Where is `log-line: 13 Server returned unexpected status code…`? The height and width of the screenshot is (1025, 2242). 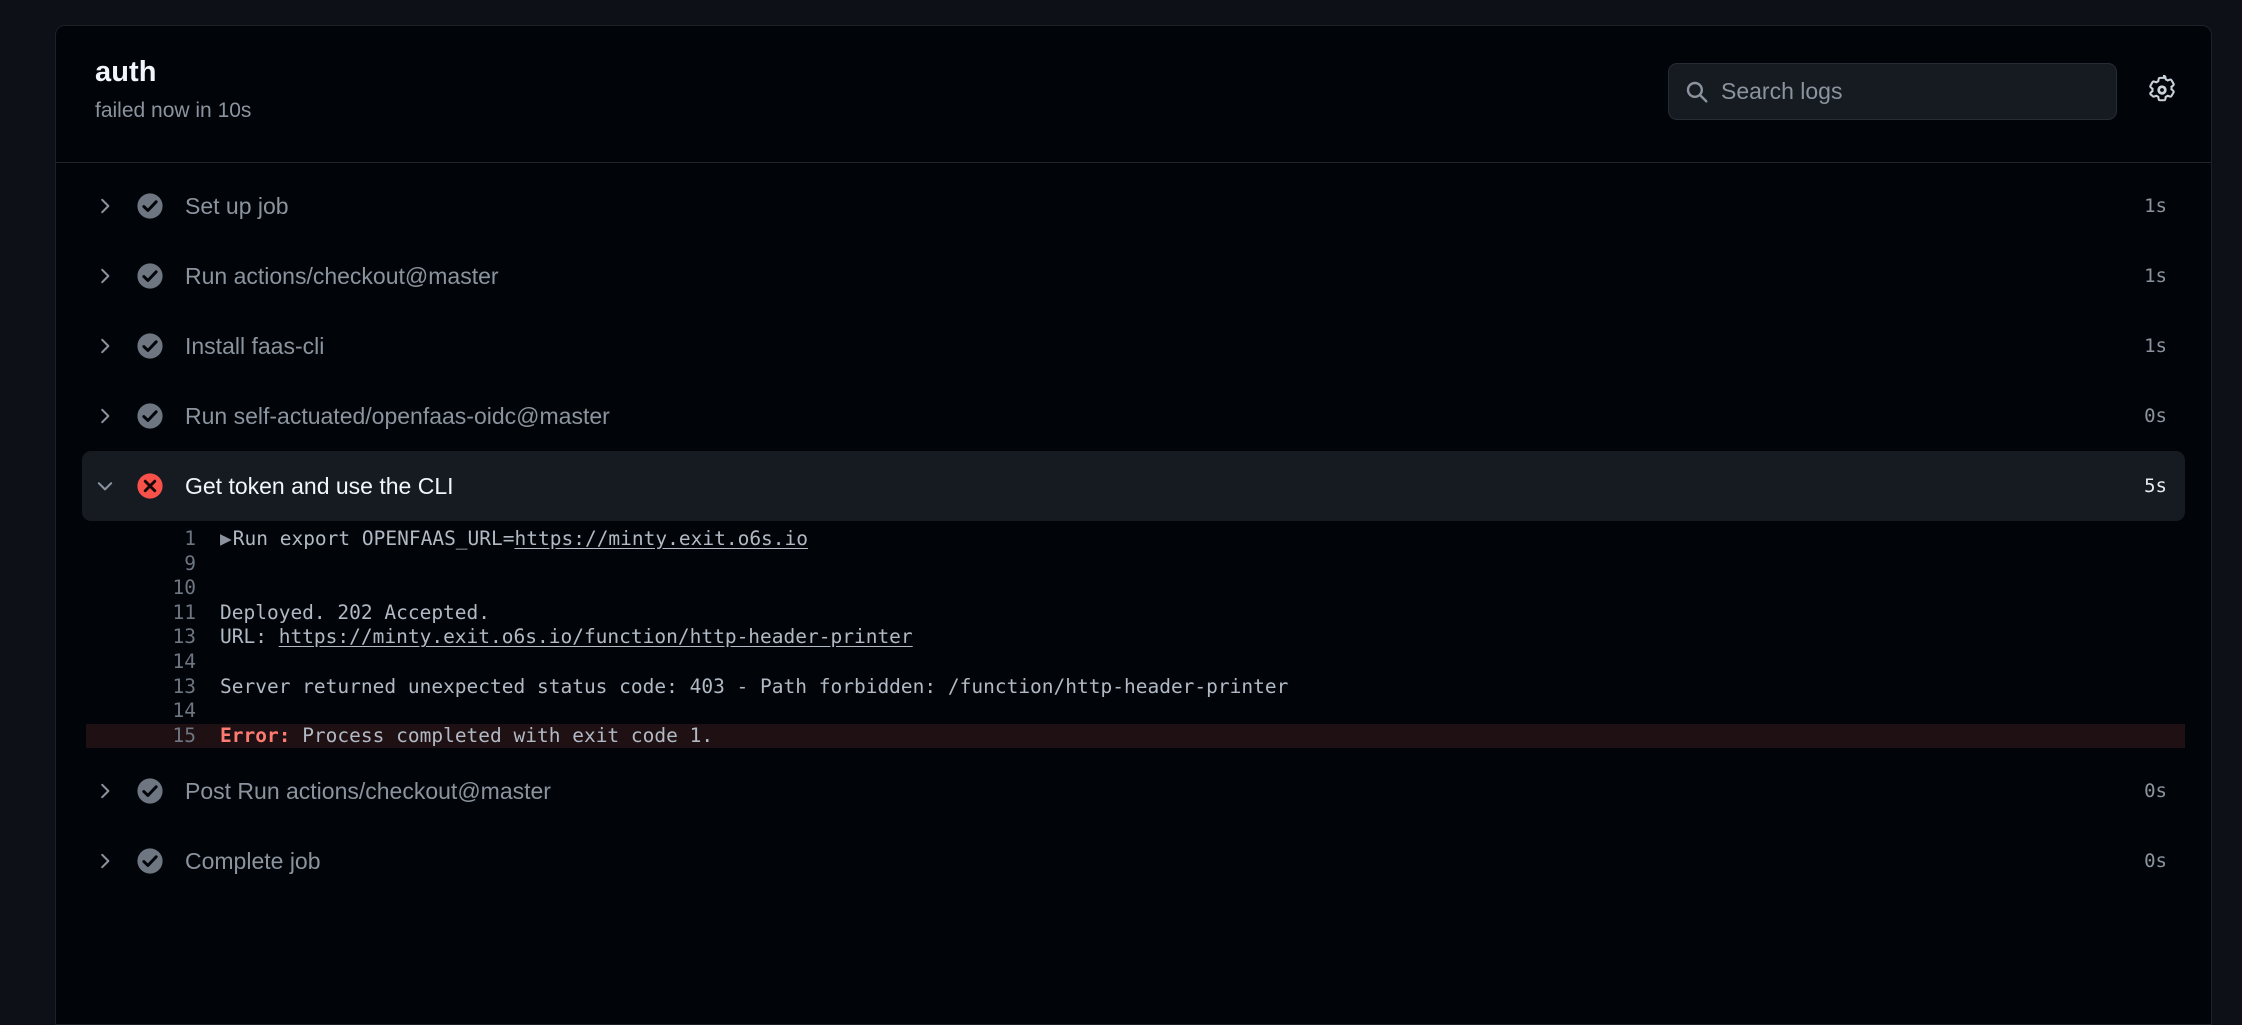
log-line: 13 Server returned unexpected status code… is located at coordinates (1135, 687).